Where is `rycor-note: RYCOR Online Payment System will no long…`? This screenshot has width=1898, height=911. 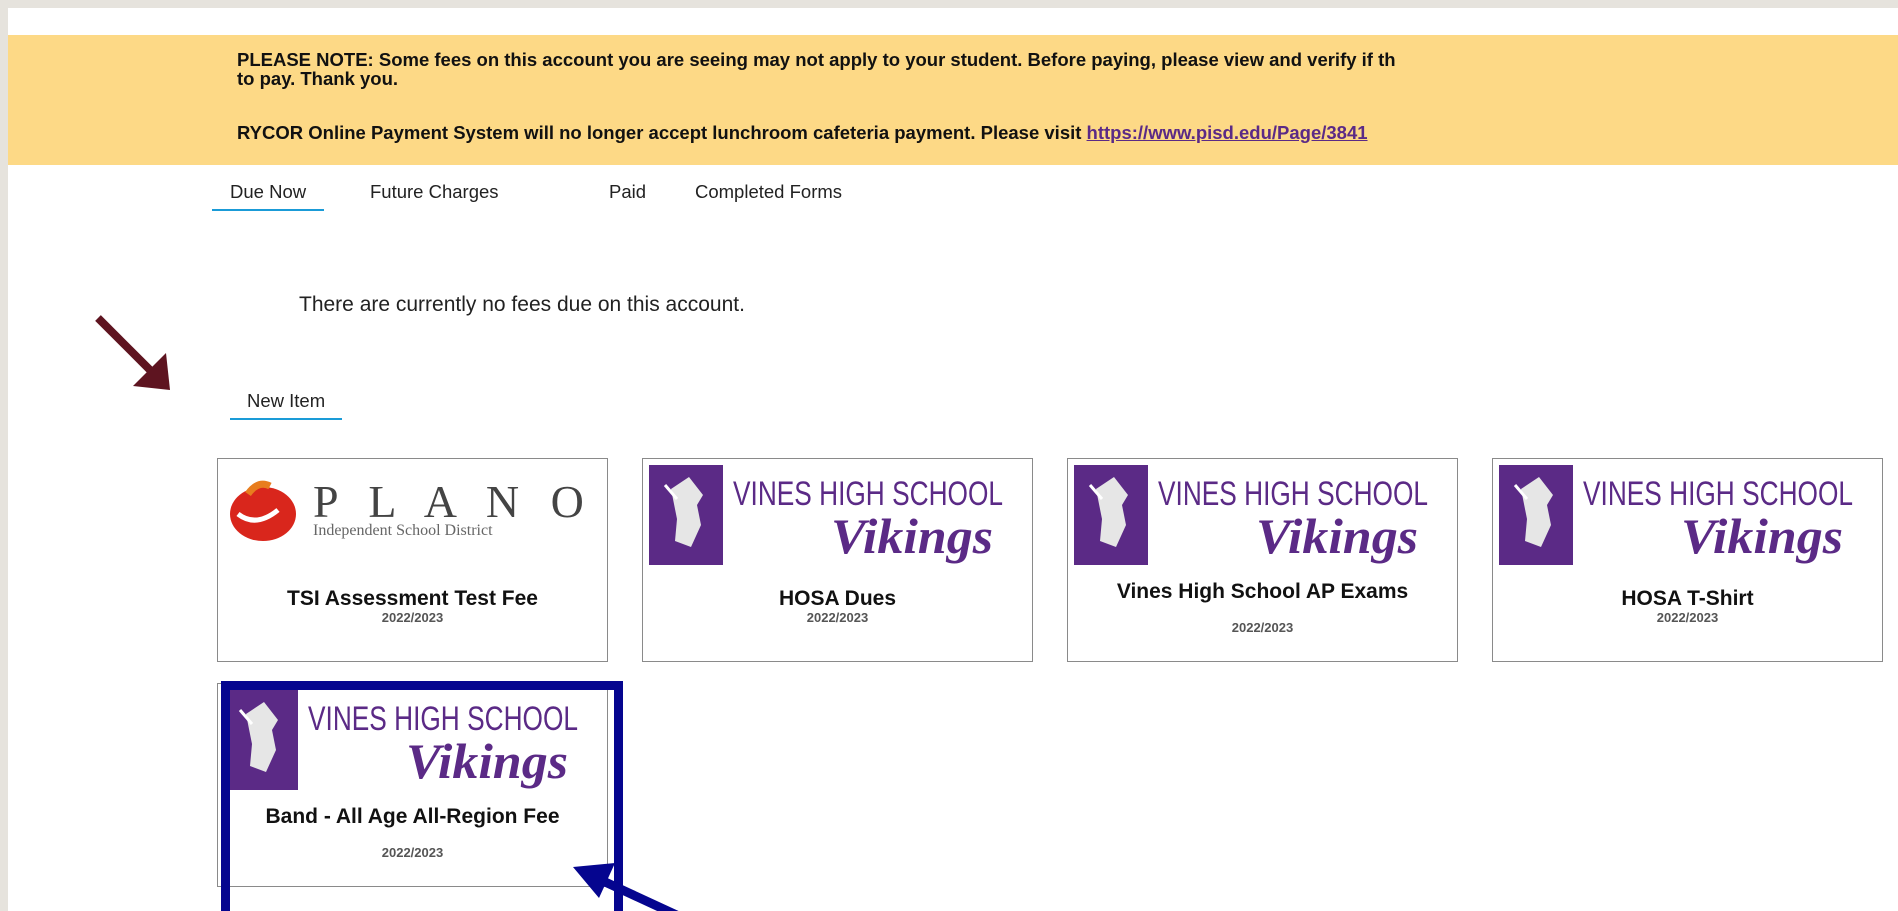
rycor-note: RYCOR Online Payment System will no long… is located at coordinates (1067, 132).